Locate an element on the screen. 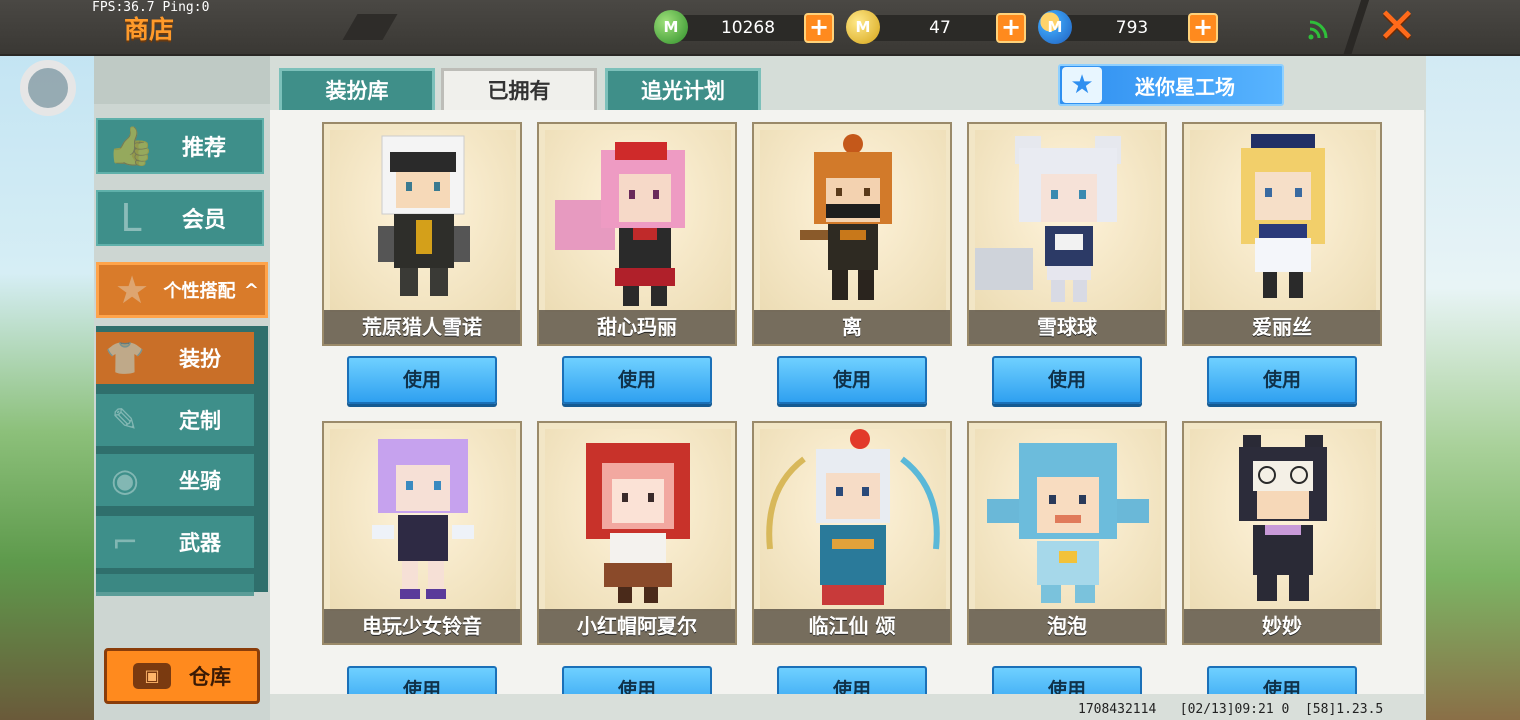 The height and width of the screenshot is (720, 1520). sidebar-item-recommend: 👍 推荐 is located at coordinates (180, 146).